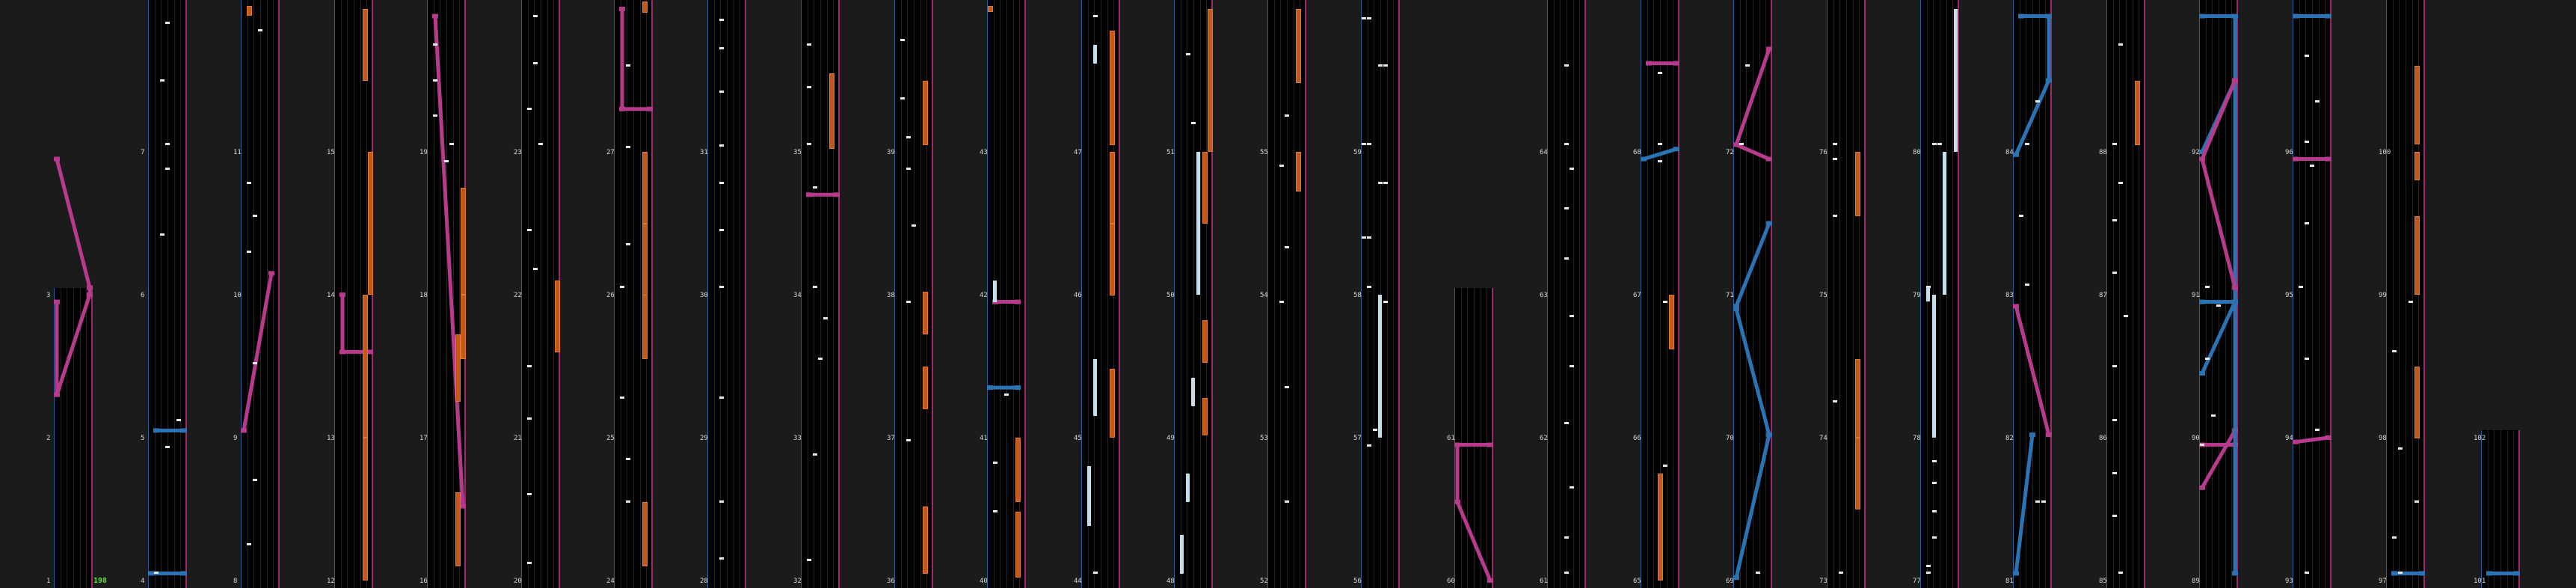 This screenshot has width=2576, height=588. What do you see at coordinates (235, 439) in the screenshot?
I see `measure-number: 9` at bounding box center [235, 439].